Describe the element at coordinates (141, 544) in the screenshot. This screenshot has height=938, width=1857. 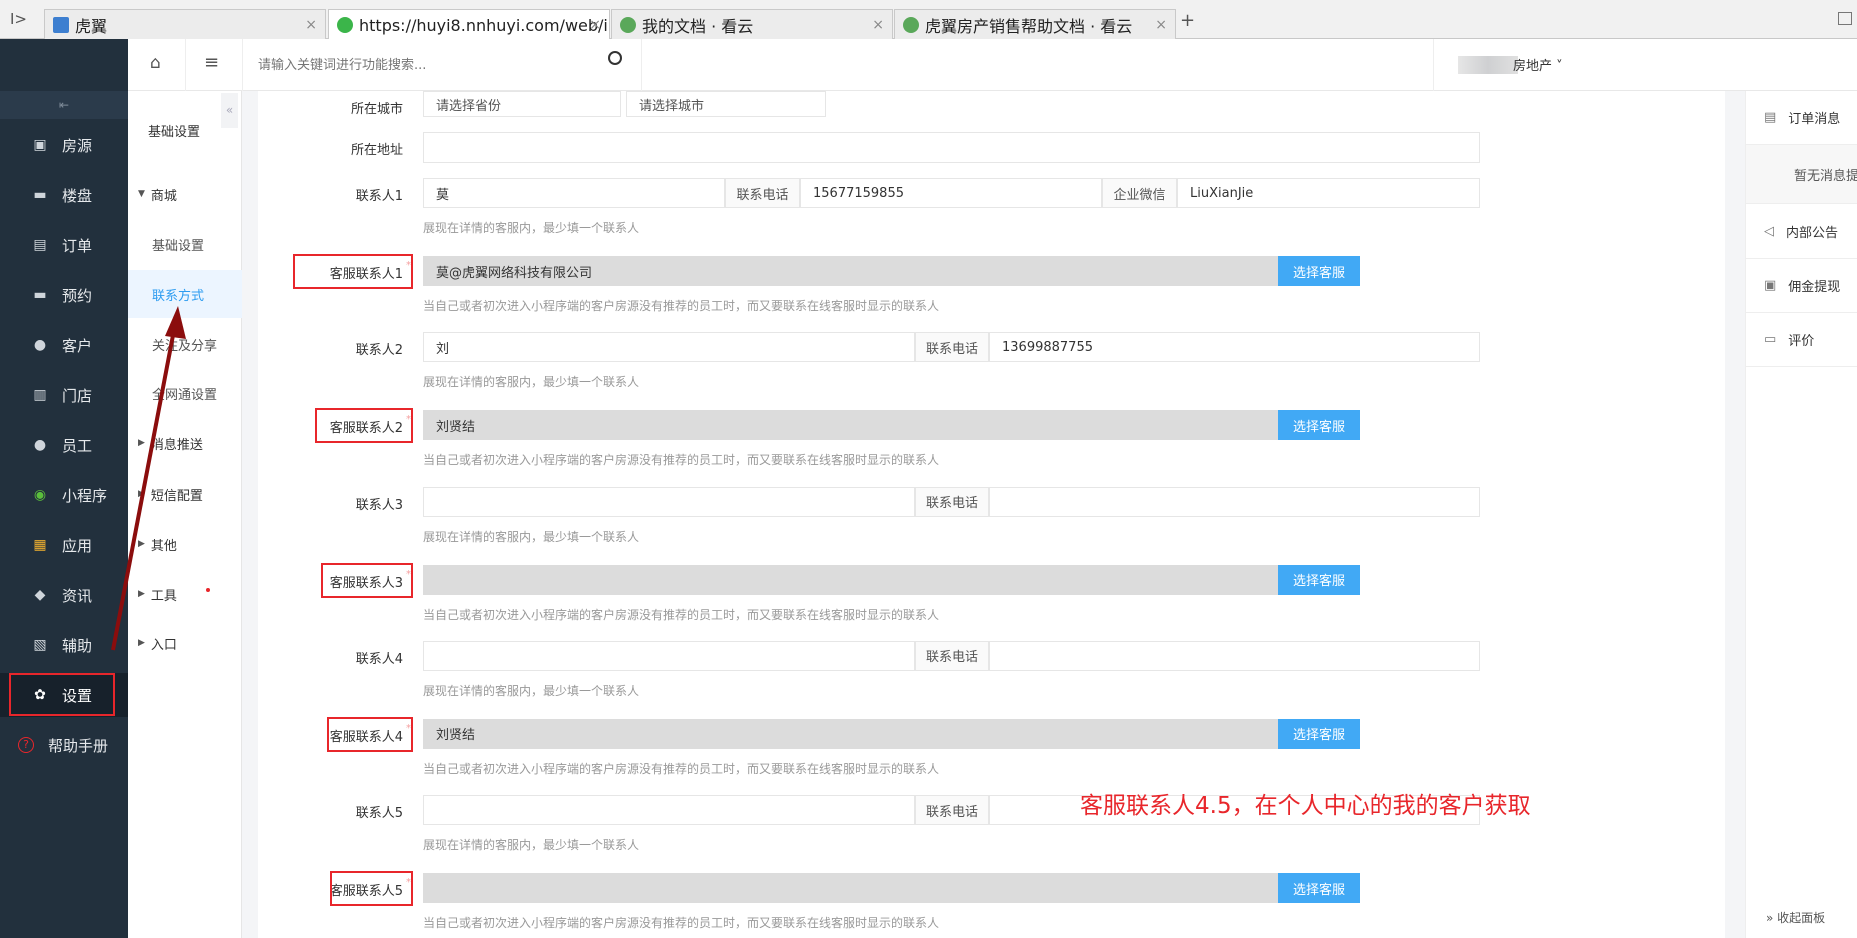
I see `caret-right-icon: ▶` at that location.